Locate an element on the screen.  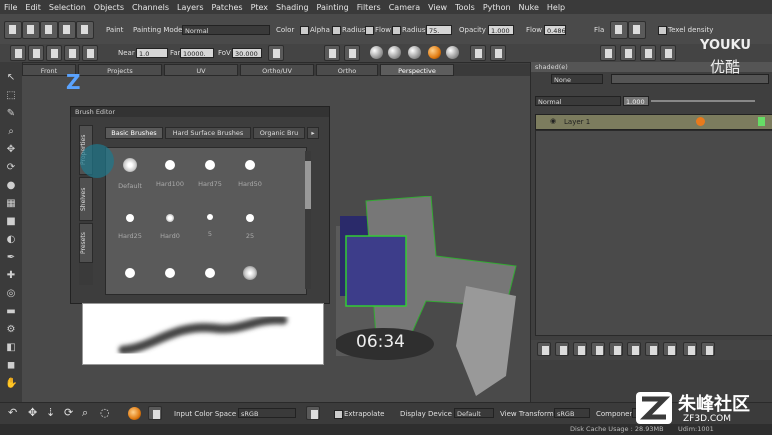
flatten-icon is located at coordinates (619, 30).